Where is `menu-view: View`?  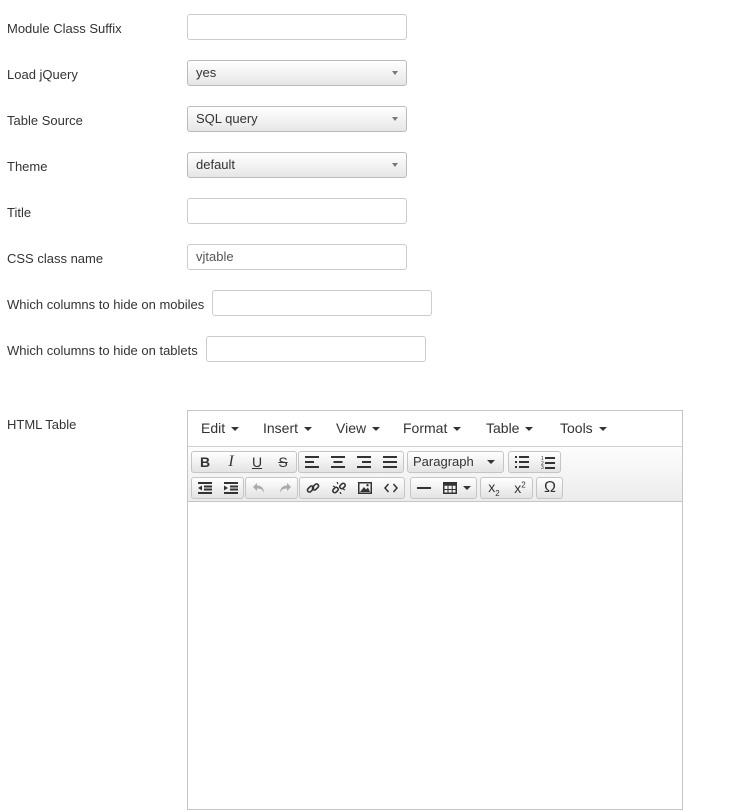
menu-view: View is located at coordinates (358, 428).